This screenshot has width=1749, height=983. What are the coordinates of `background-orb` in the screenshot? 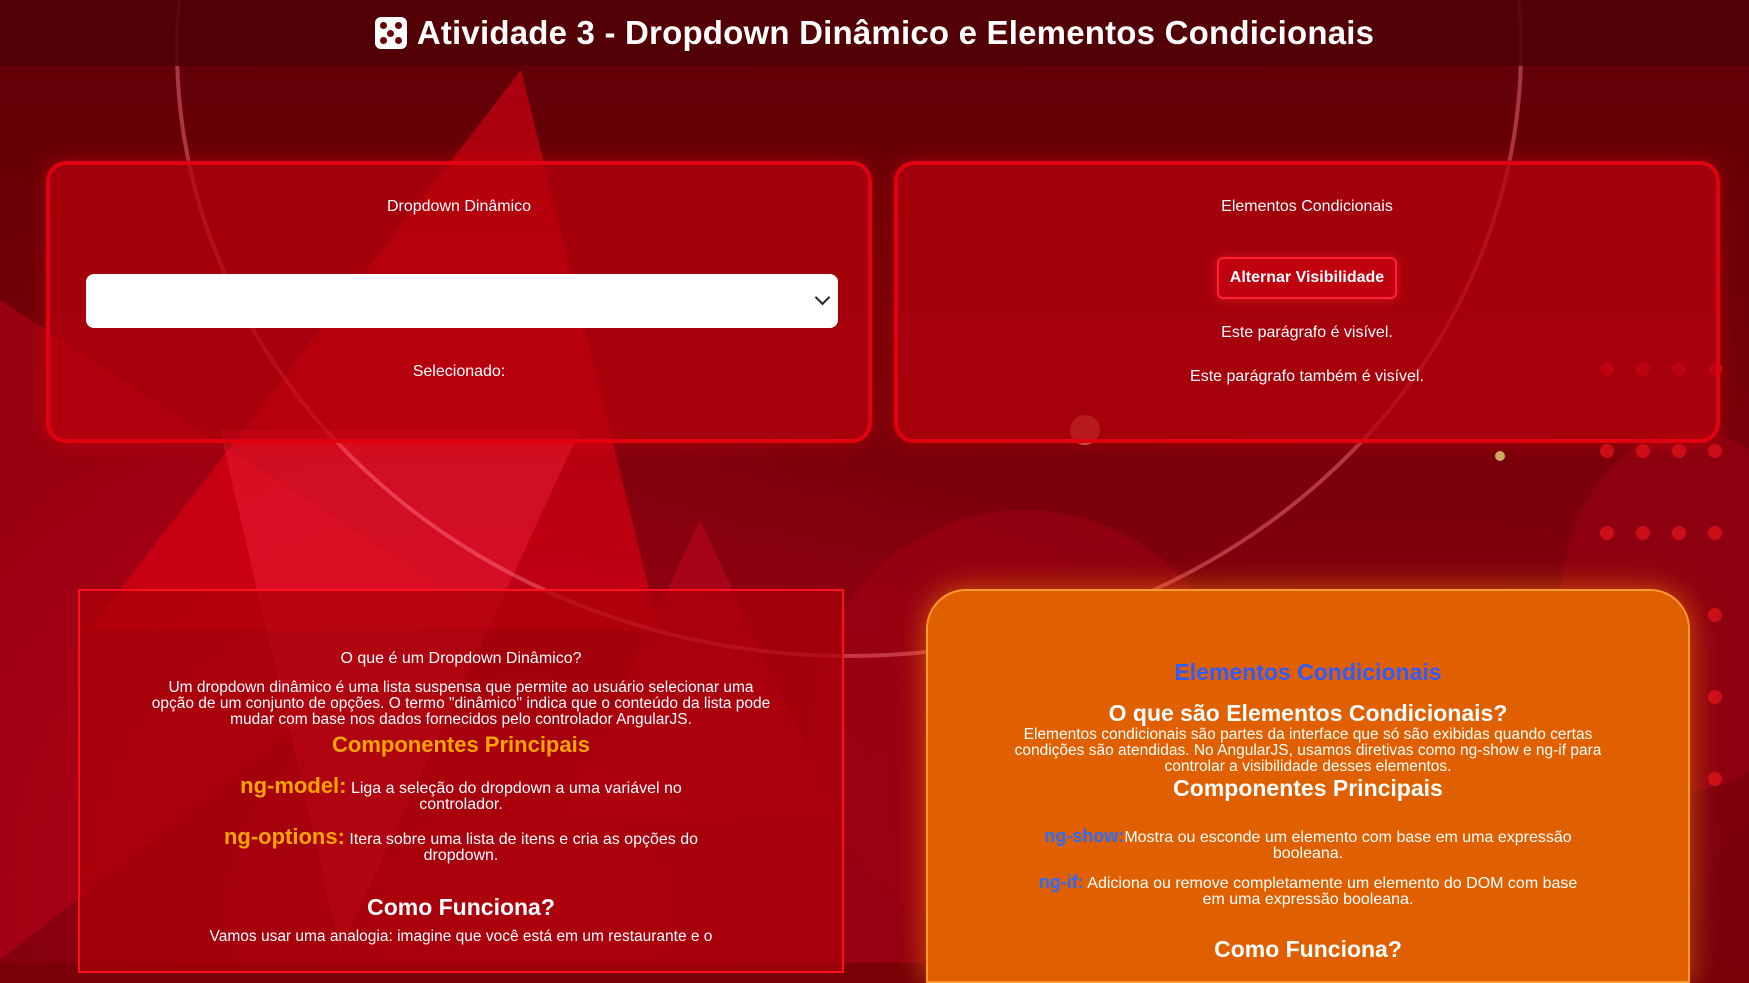 It's located at (1500, 456).